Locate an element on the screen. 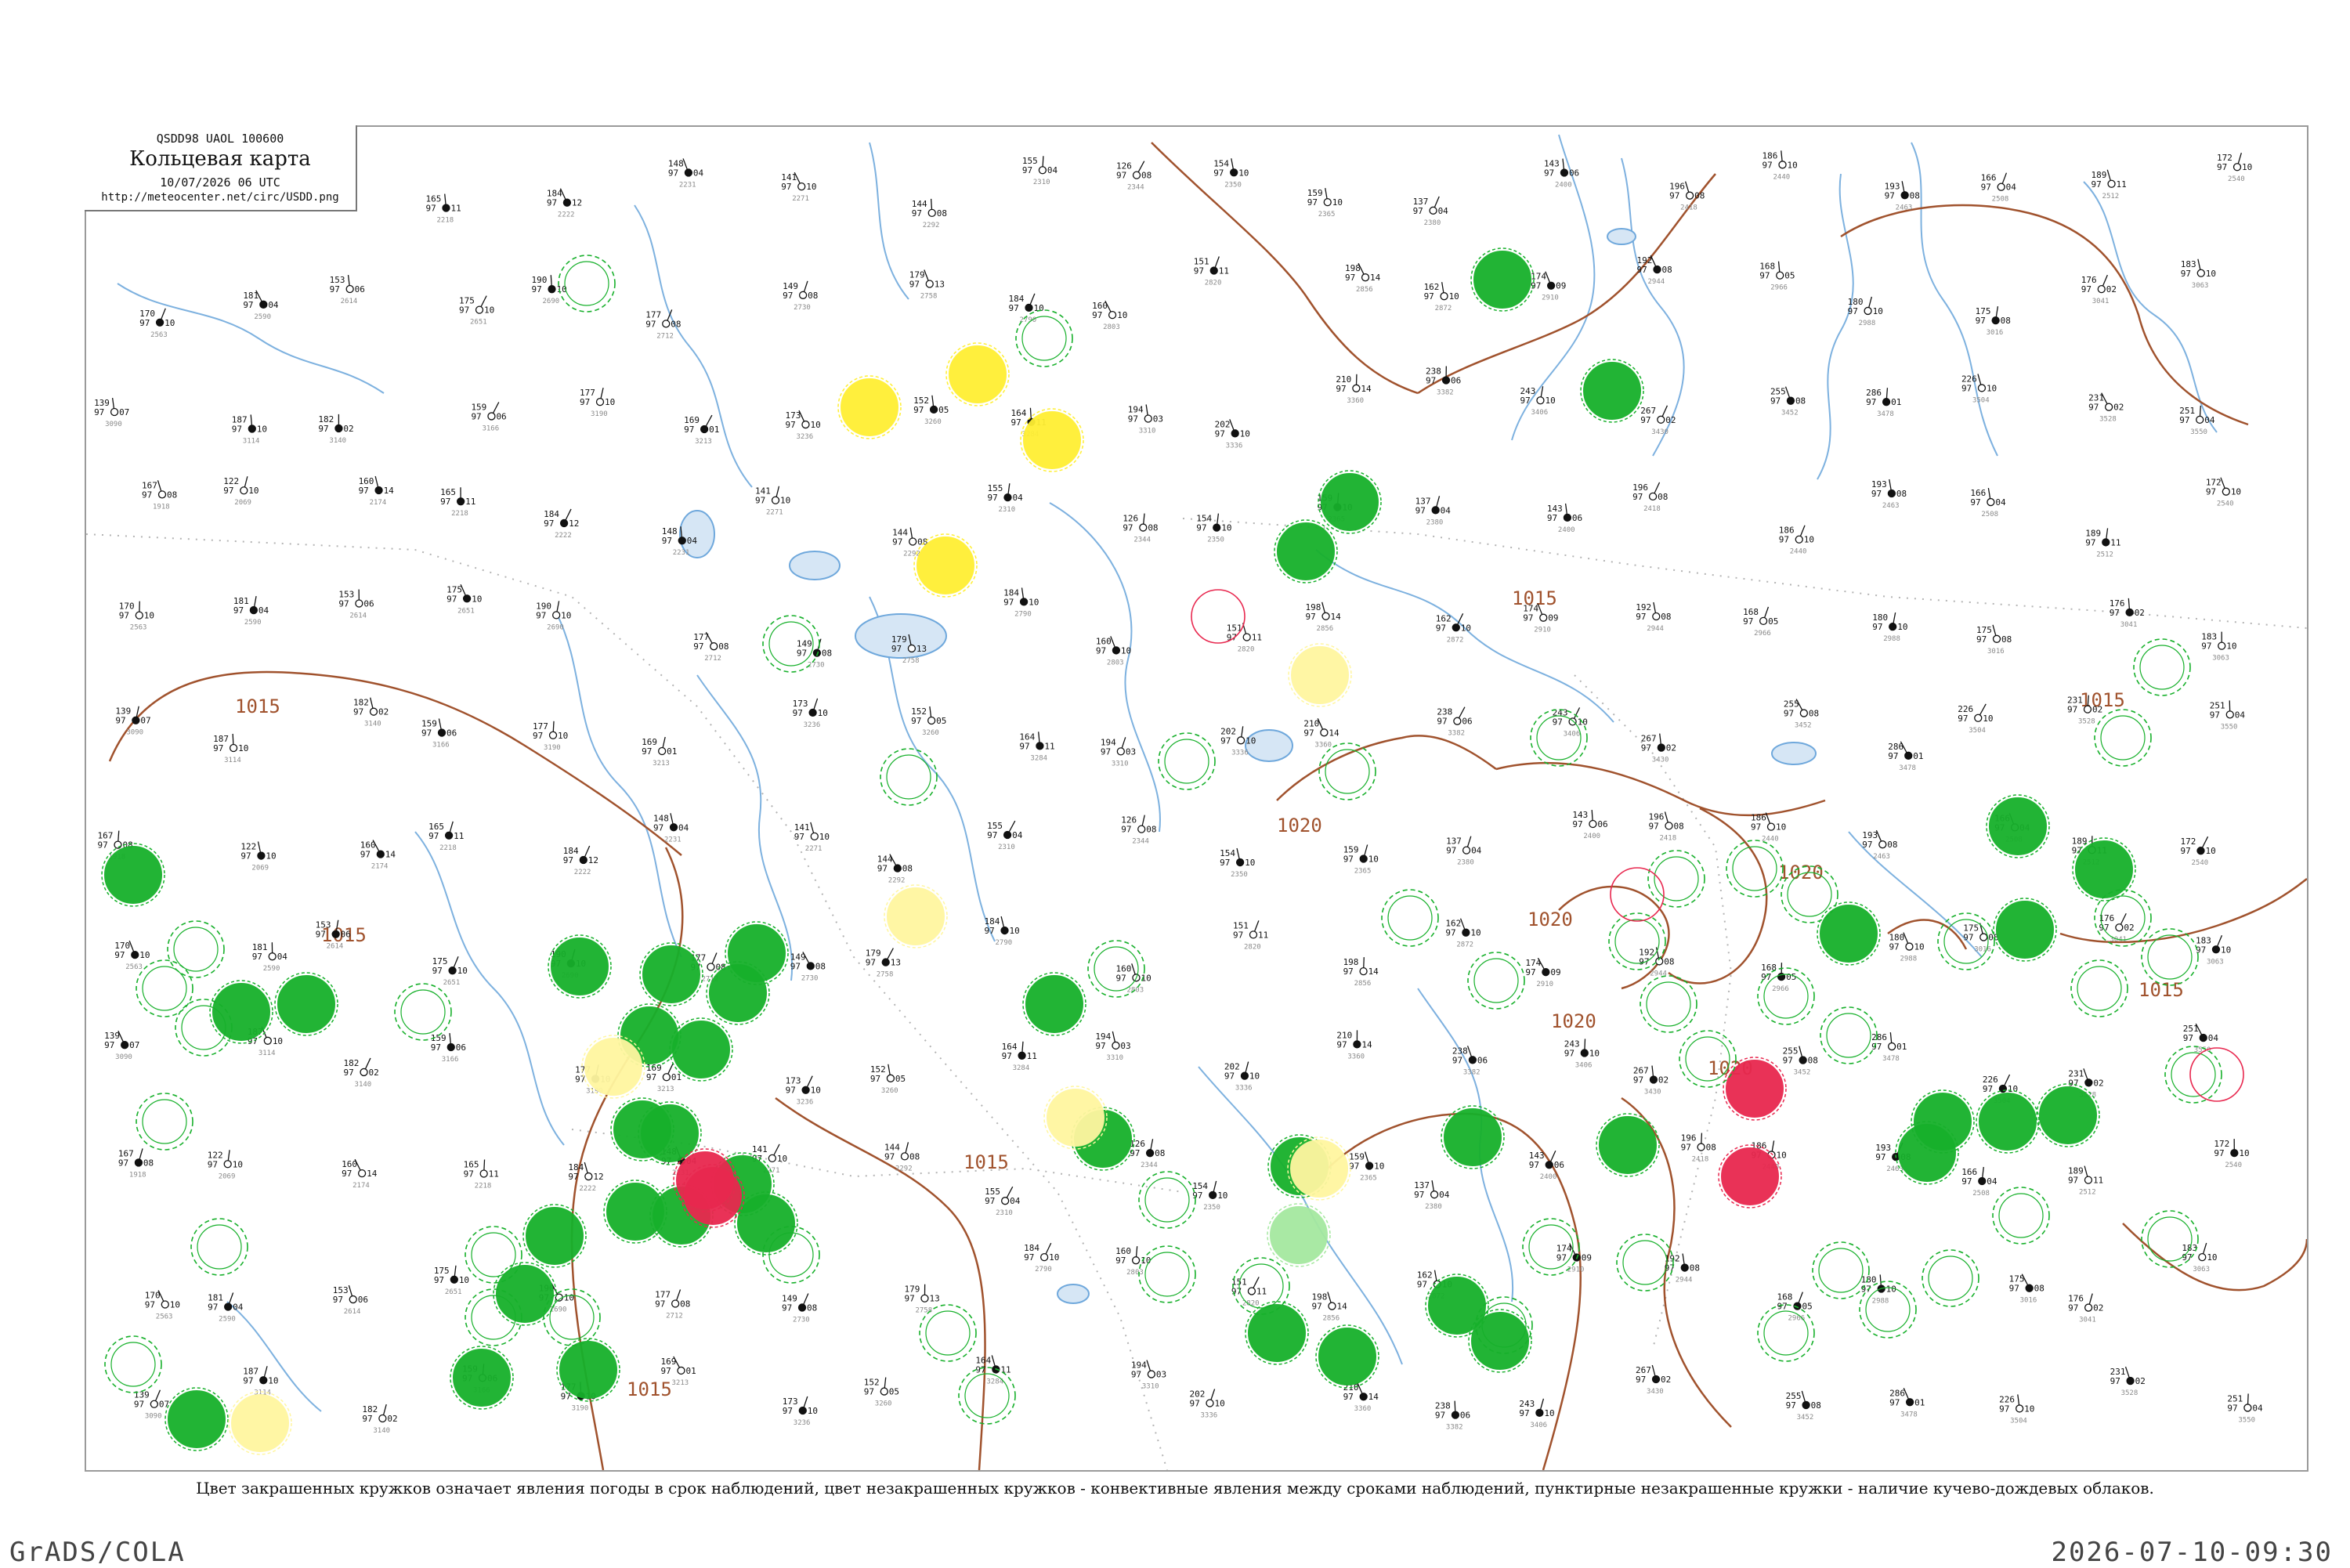 The height and width of the screenshot is (1568, 2350). station-plot: 14997082730 is located at coordinates (799, 1308).